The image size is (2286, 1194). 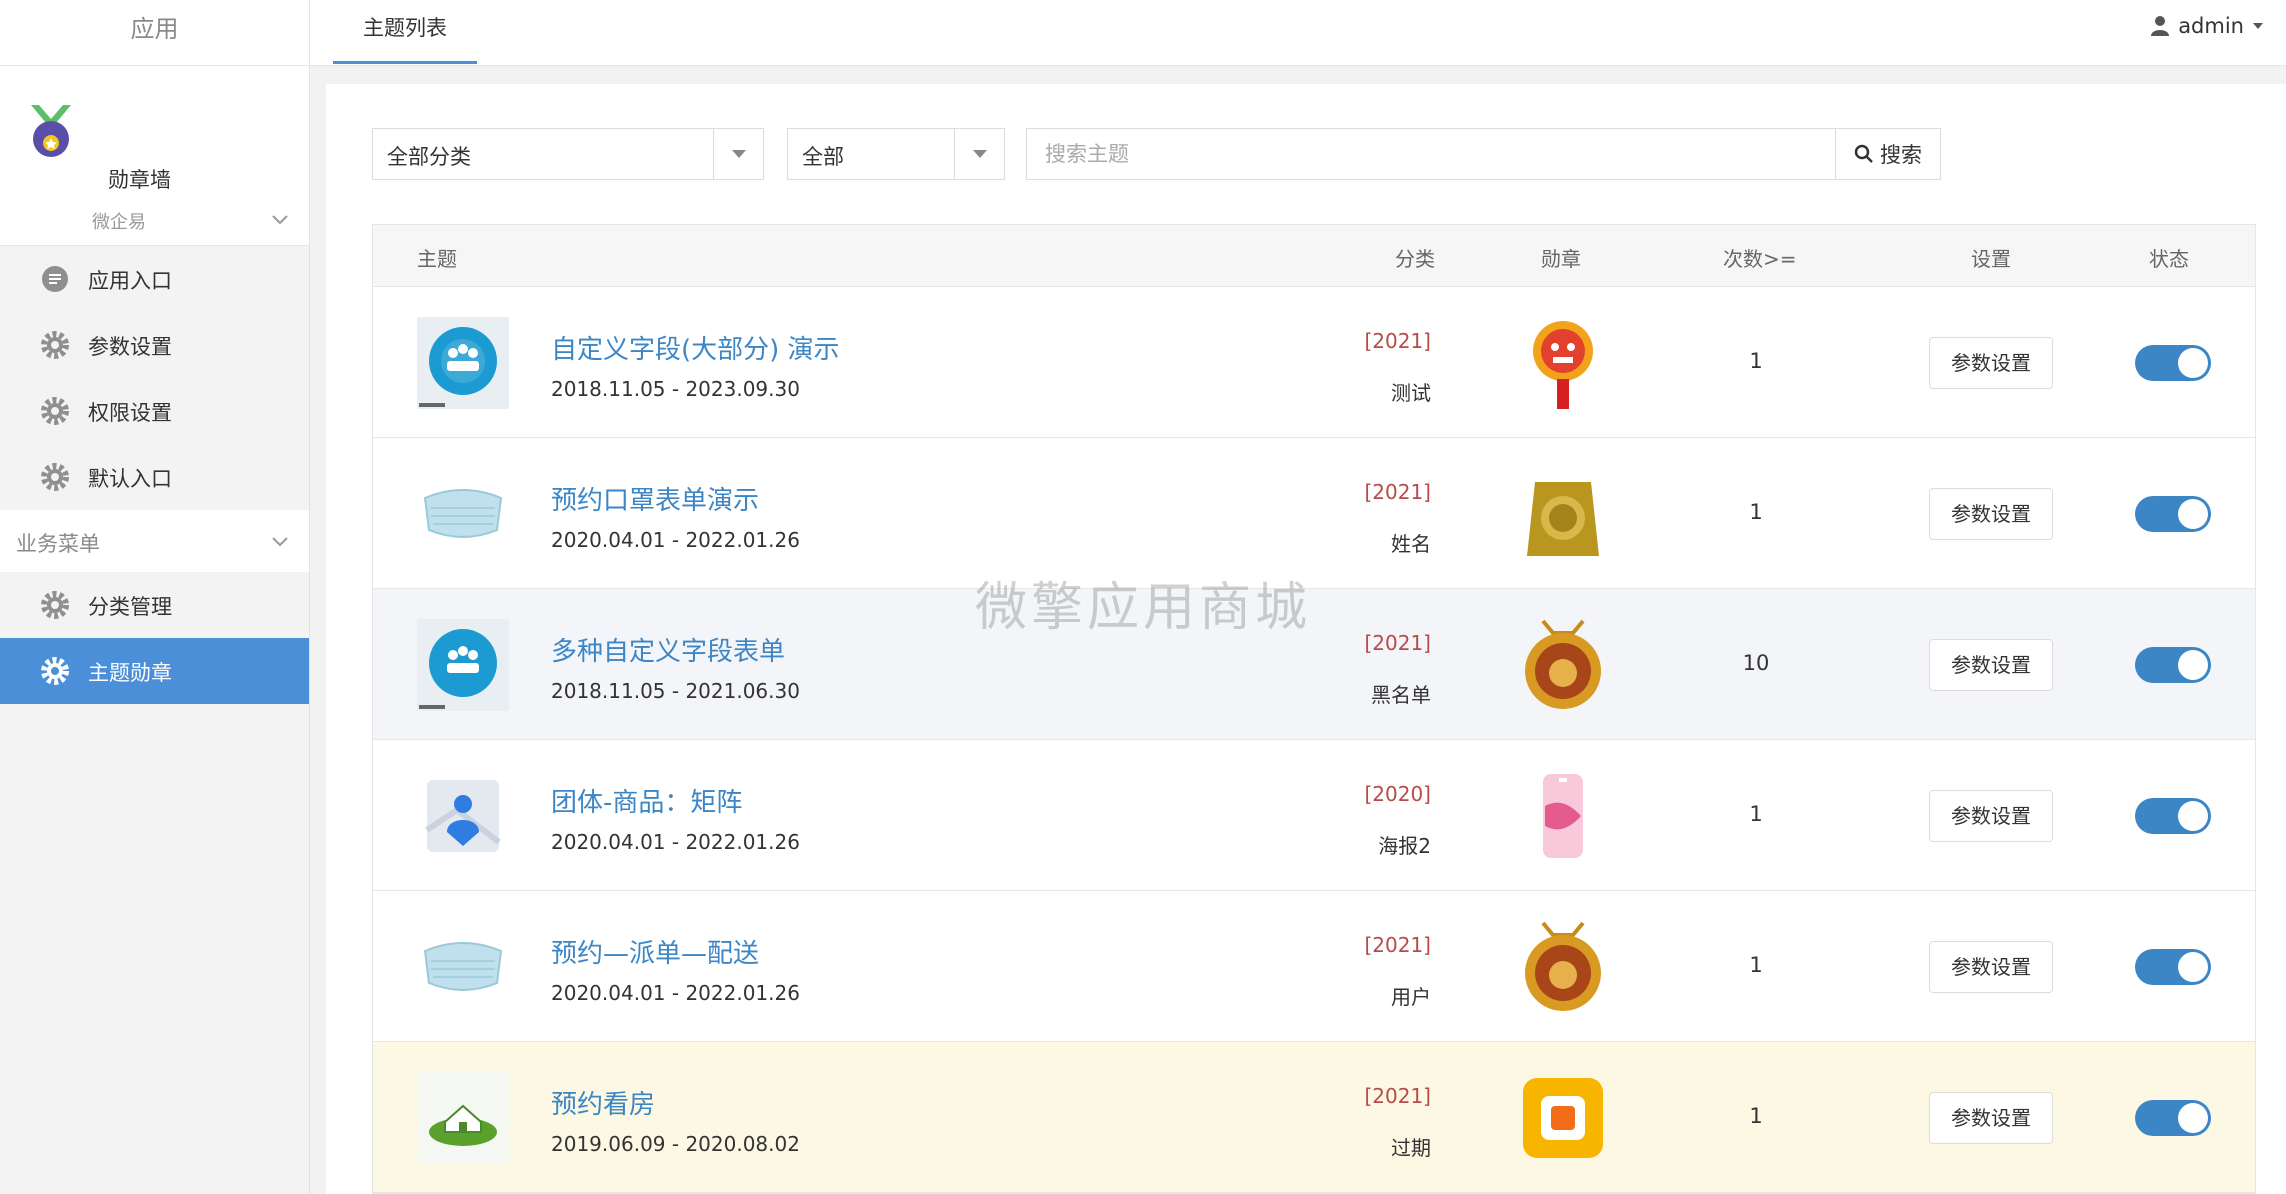 I want to click on sidebar-item-category-mgmt: 分类管理, so click(x=154, y=605).